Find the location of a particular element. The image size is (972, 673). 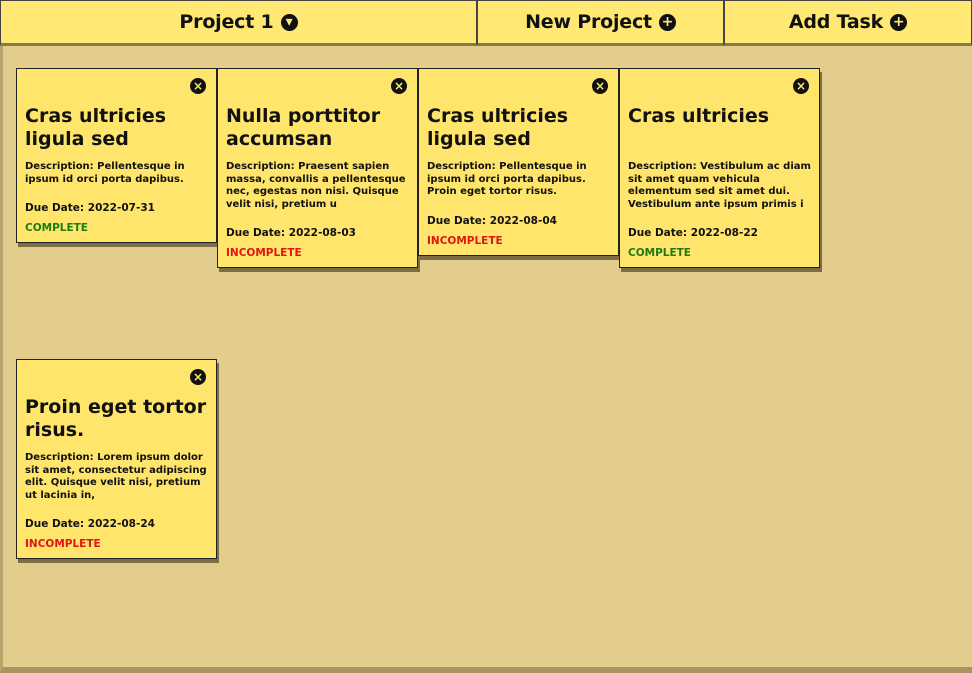

task-due-date: Due Date: 2022-07-31 is located at coordinates (90, 208).